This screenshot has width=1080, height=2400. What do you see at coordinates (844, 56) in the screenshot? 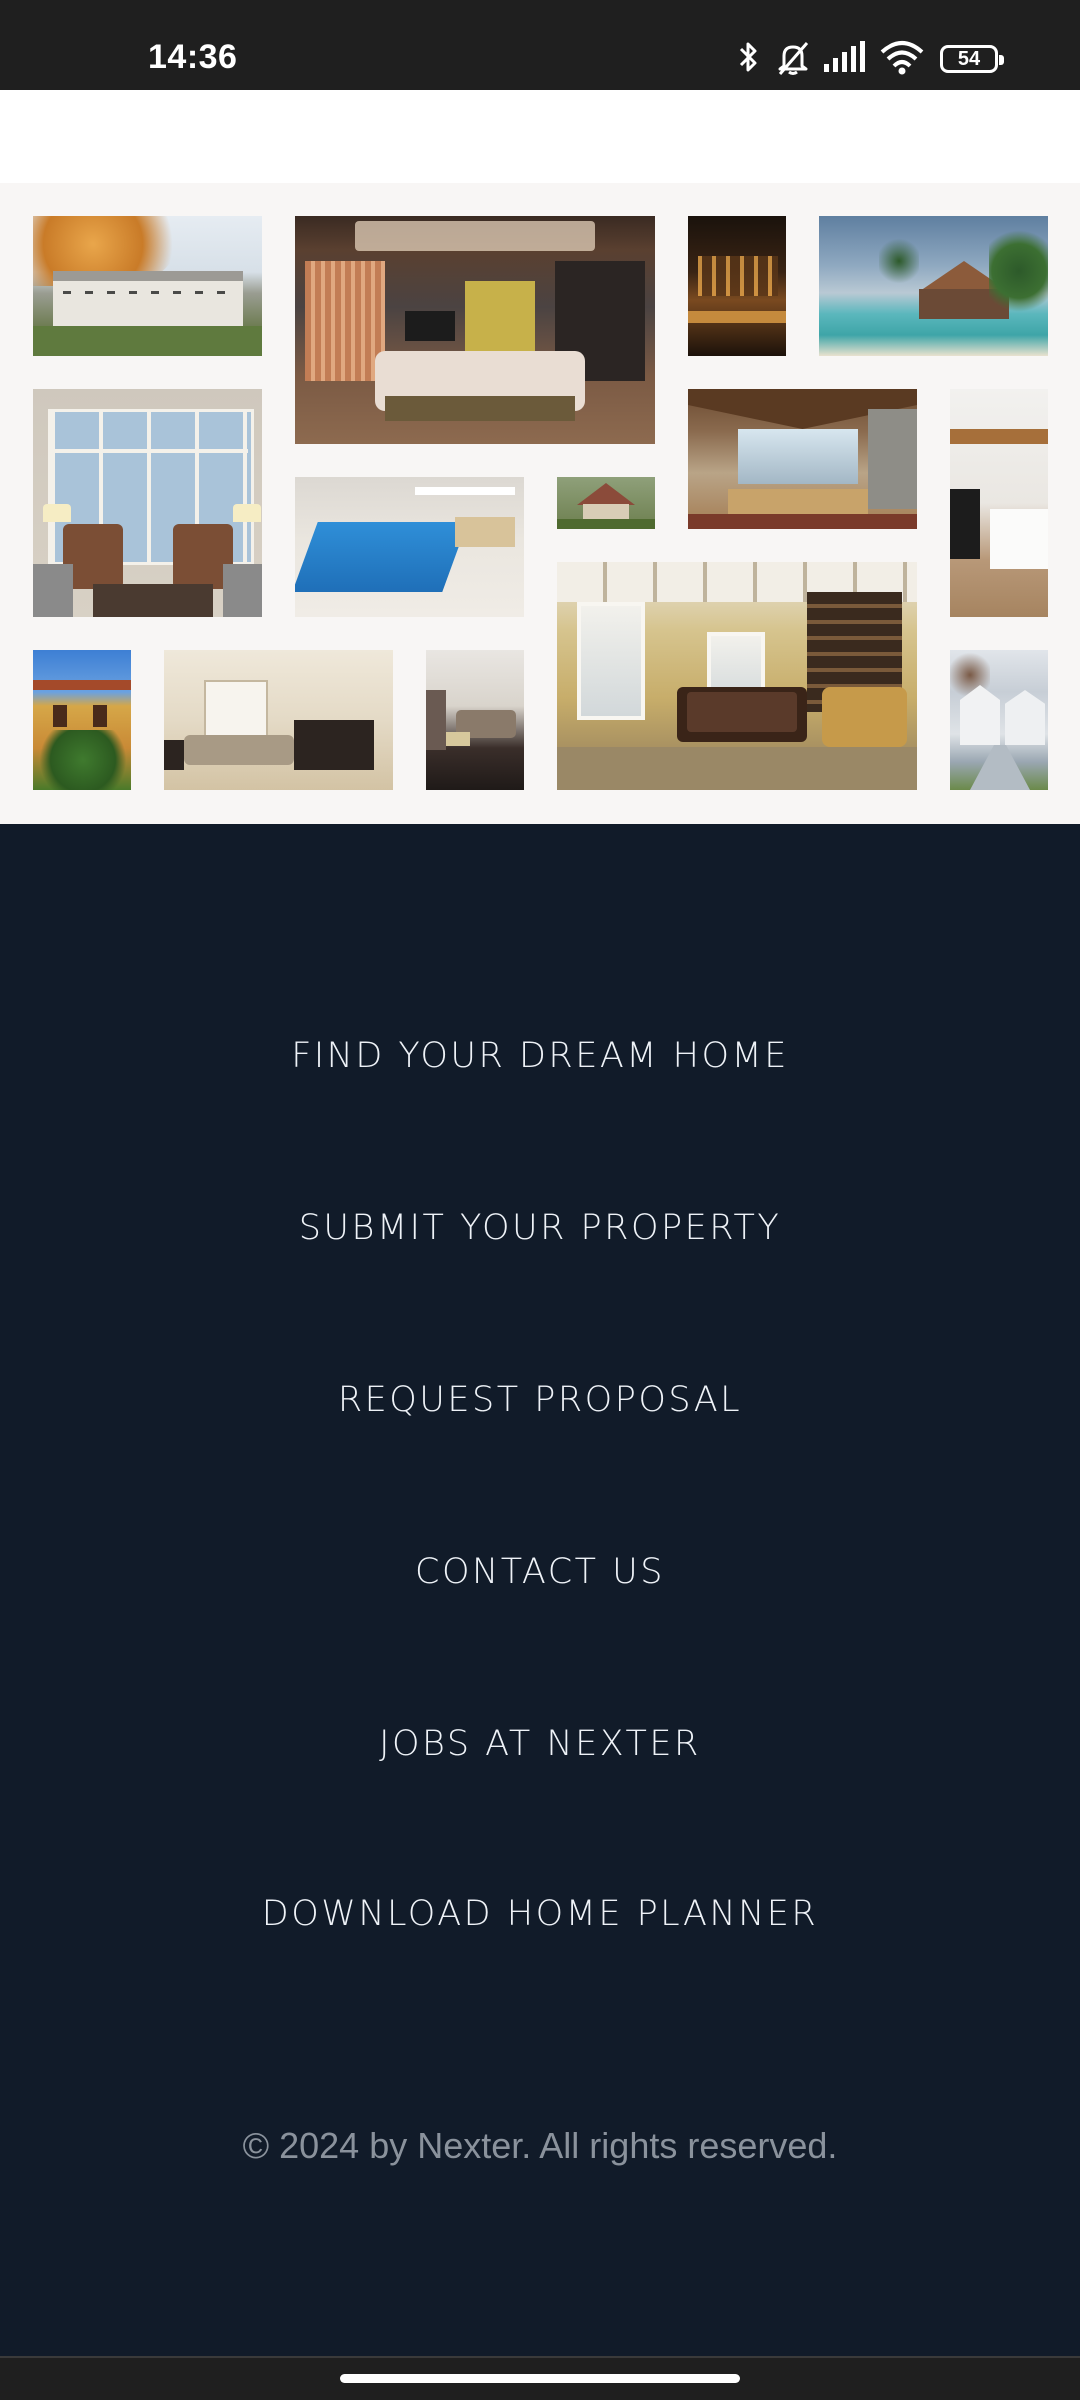
I see `cellular-signal-icon` at bounding box center [844, 56].